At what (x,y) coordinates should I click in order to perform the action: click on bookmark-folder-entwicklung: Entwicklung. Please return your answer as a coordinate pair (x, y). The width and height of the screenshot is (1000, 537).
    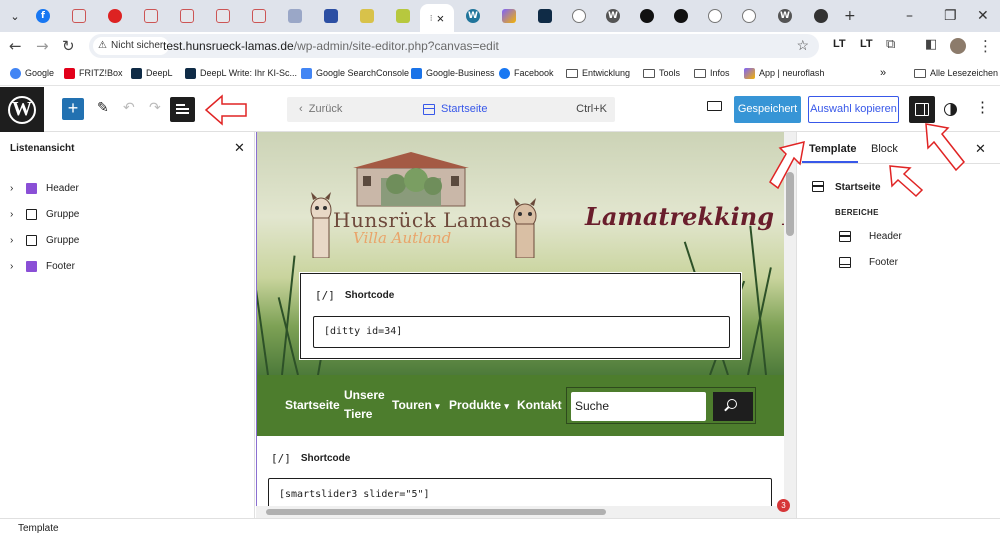
    Looking at the image, I should click on (598, 73).